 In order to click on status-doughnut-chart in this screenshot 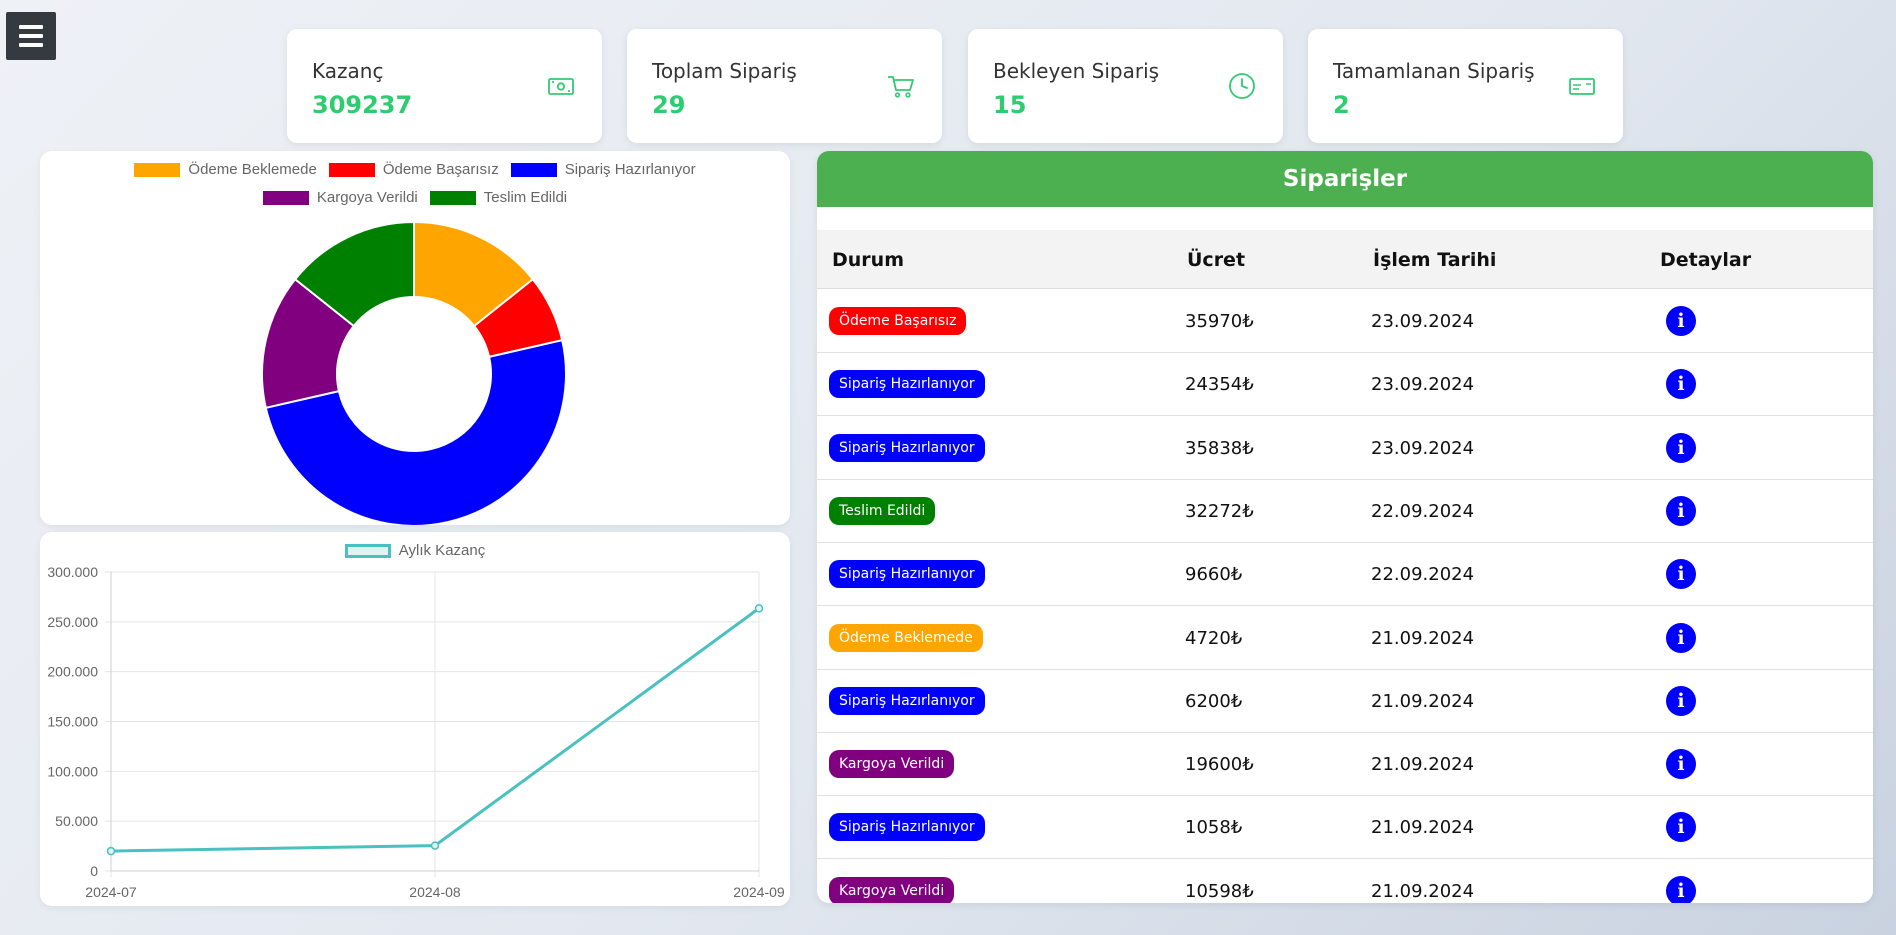, I will do `click(414, 372)`.